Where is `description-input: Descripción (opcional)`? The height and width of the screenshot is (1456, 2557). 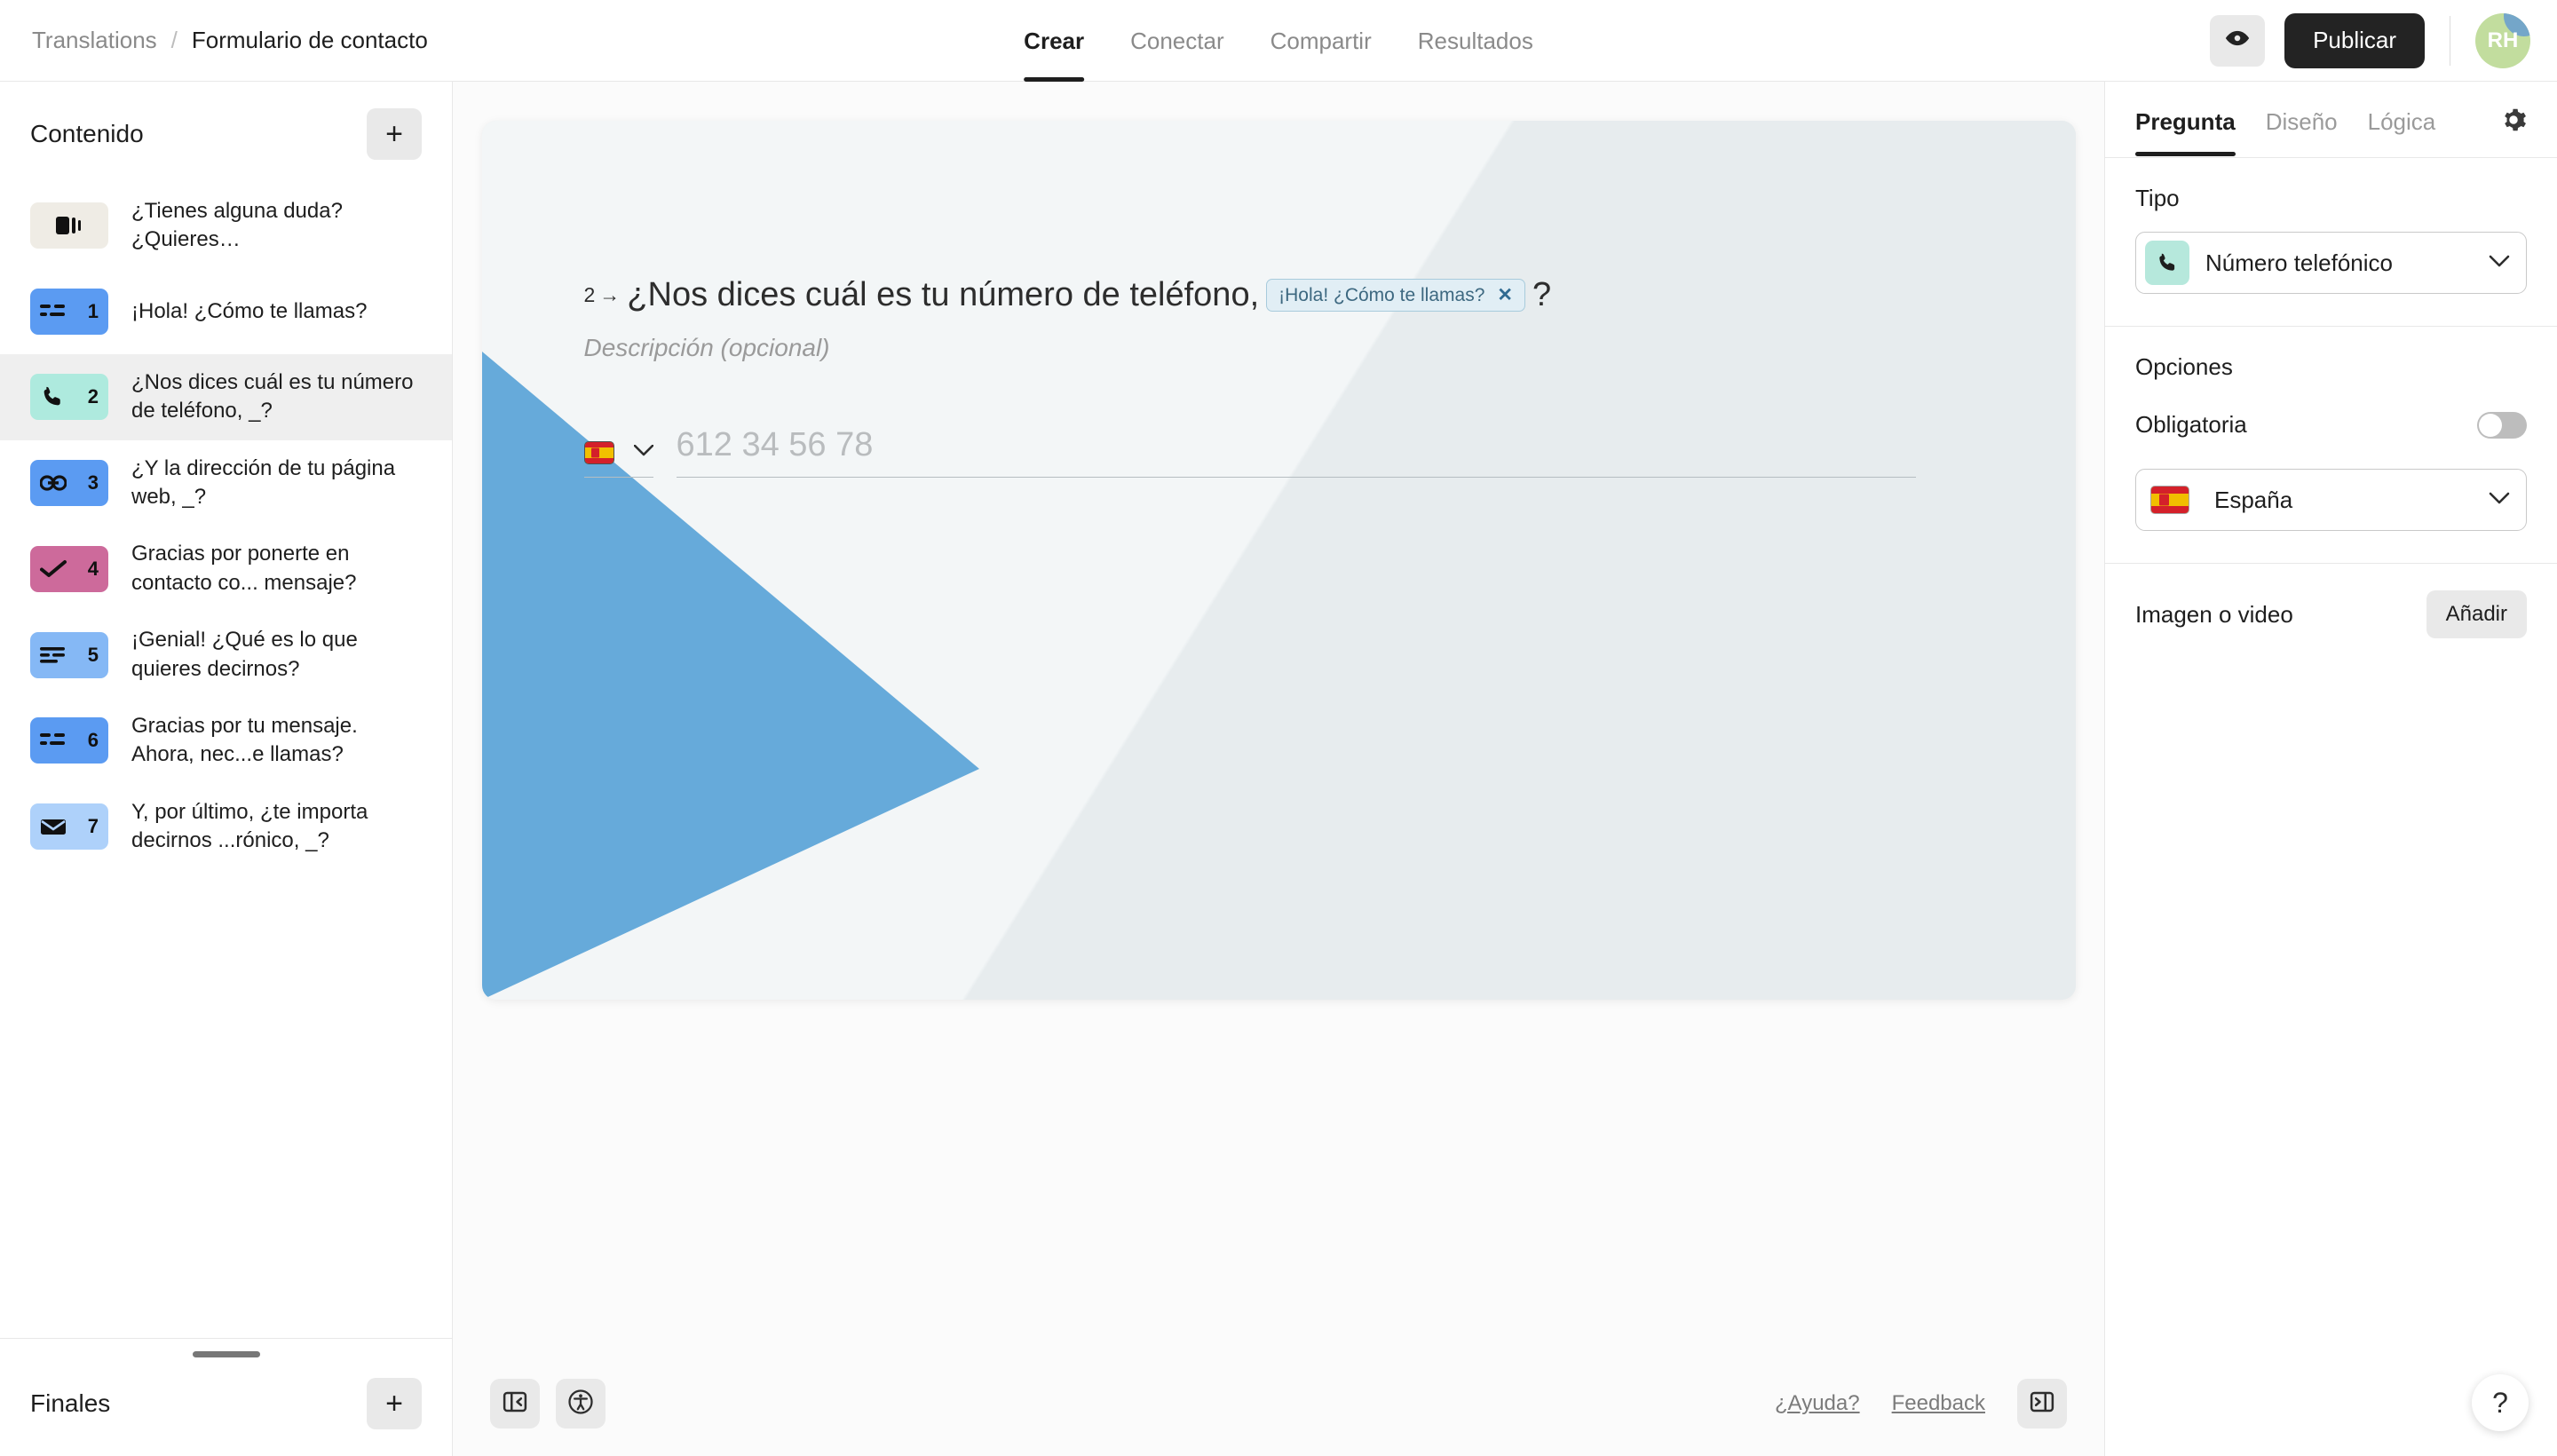
description-input: Descripción (opcional) is located at coordinates (1330, 348).